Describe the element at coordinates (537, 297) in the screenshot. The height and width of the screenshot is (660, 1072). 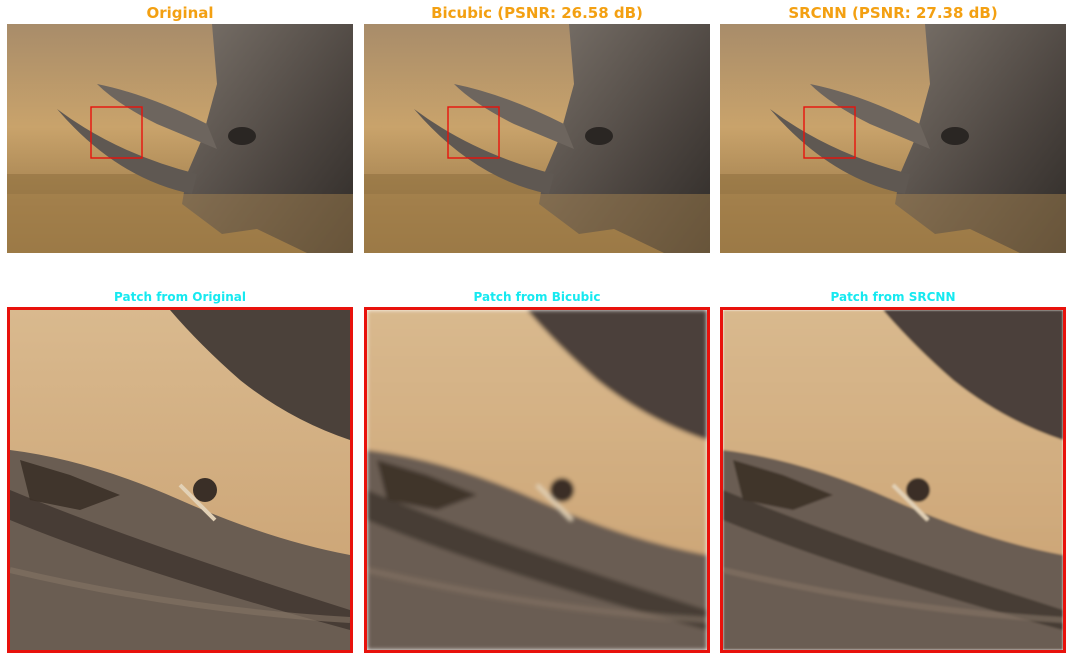
I see `title-patch-bicubic: Patch from Bicubic` at that location.